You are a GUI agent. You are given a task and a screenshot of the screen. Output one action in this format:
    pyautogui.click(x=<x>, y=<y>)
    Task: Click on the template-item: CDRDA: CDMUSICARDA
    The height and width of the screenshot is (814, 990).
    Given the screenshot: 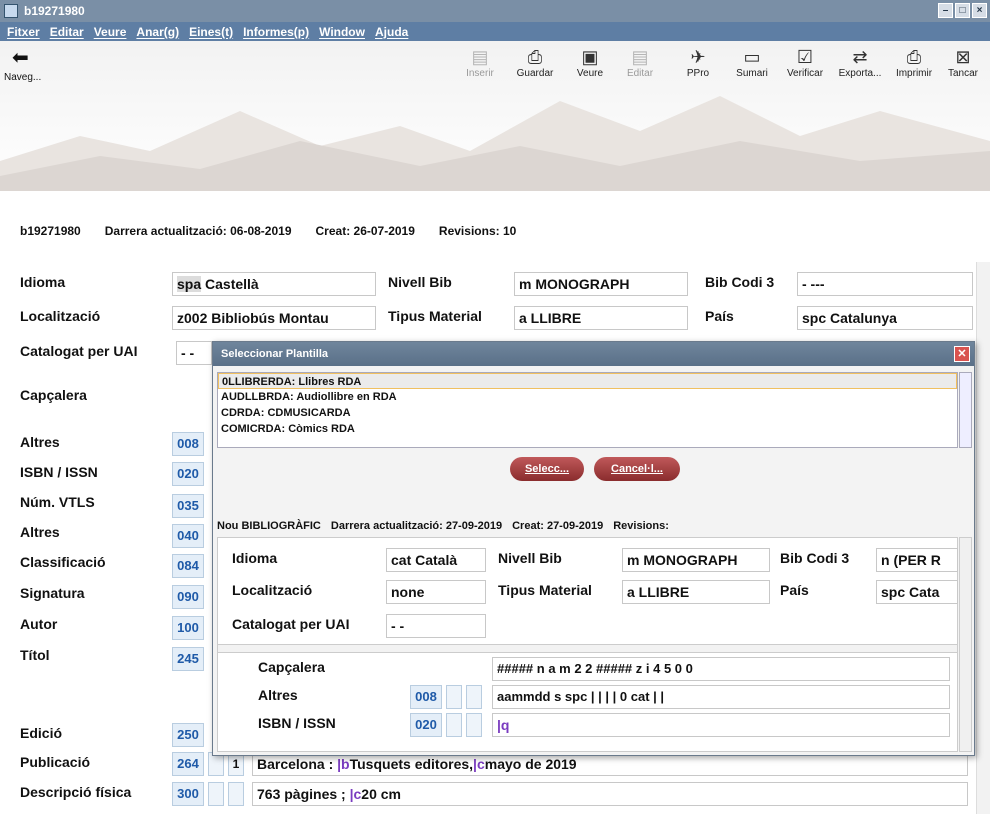 What is the action you would take?
    pyautogui.click(x=587, y=413)
    